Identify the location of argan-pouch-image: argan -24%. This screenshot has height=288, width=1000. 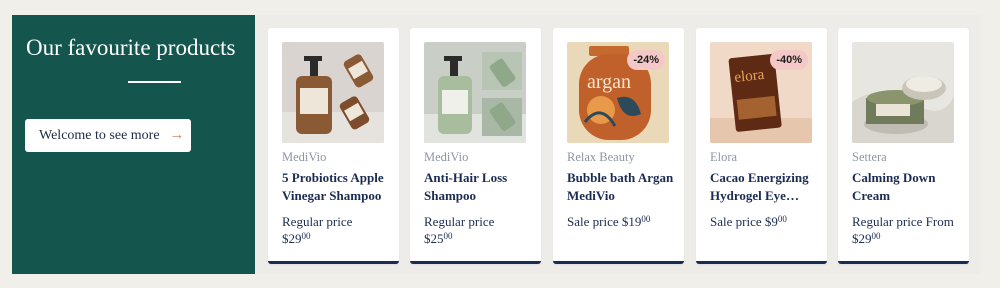
(618, 92).